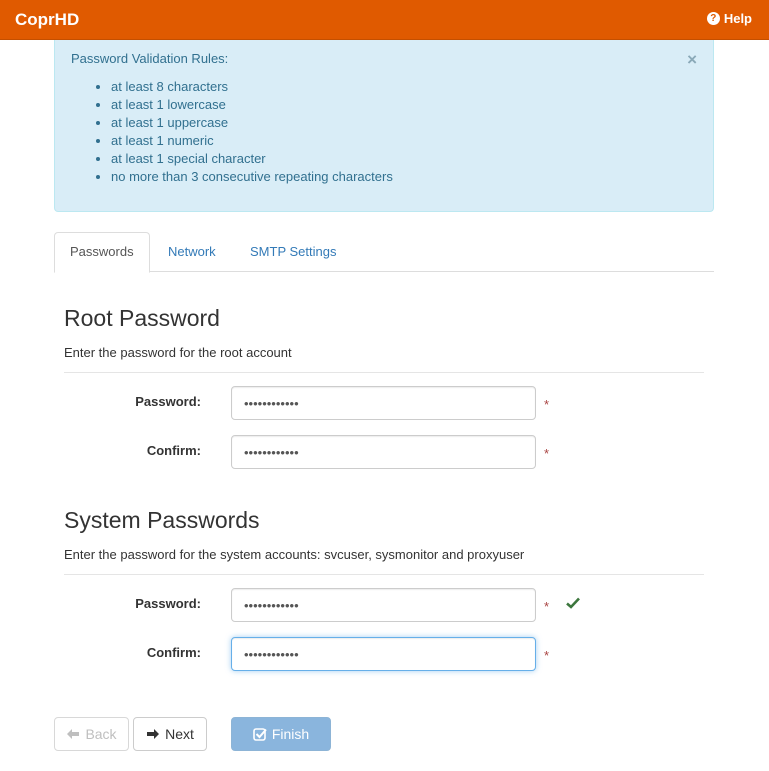 The width and height of the screenshot is (769, 771). What do you see at coordinates (252, 141) in the screenshot?
I see `list-item: at least 1 numeric` at bounding box center [252, 141].